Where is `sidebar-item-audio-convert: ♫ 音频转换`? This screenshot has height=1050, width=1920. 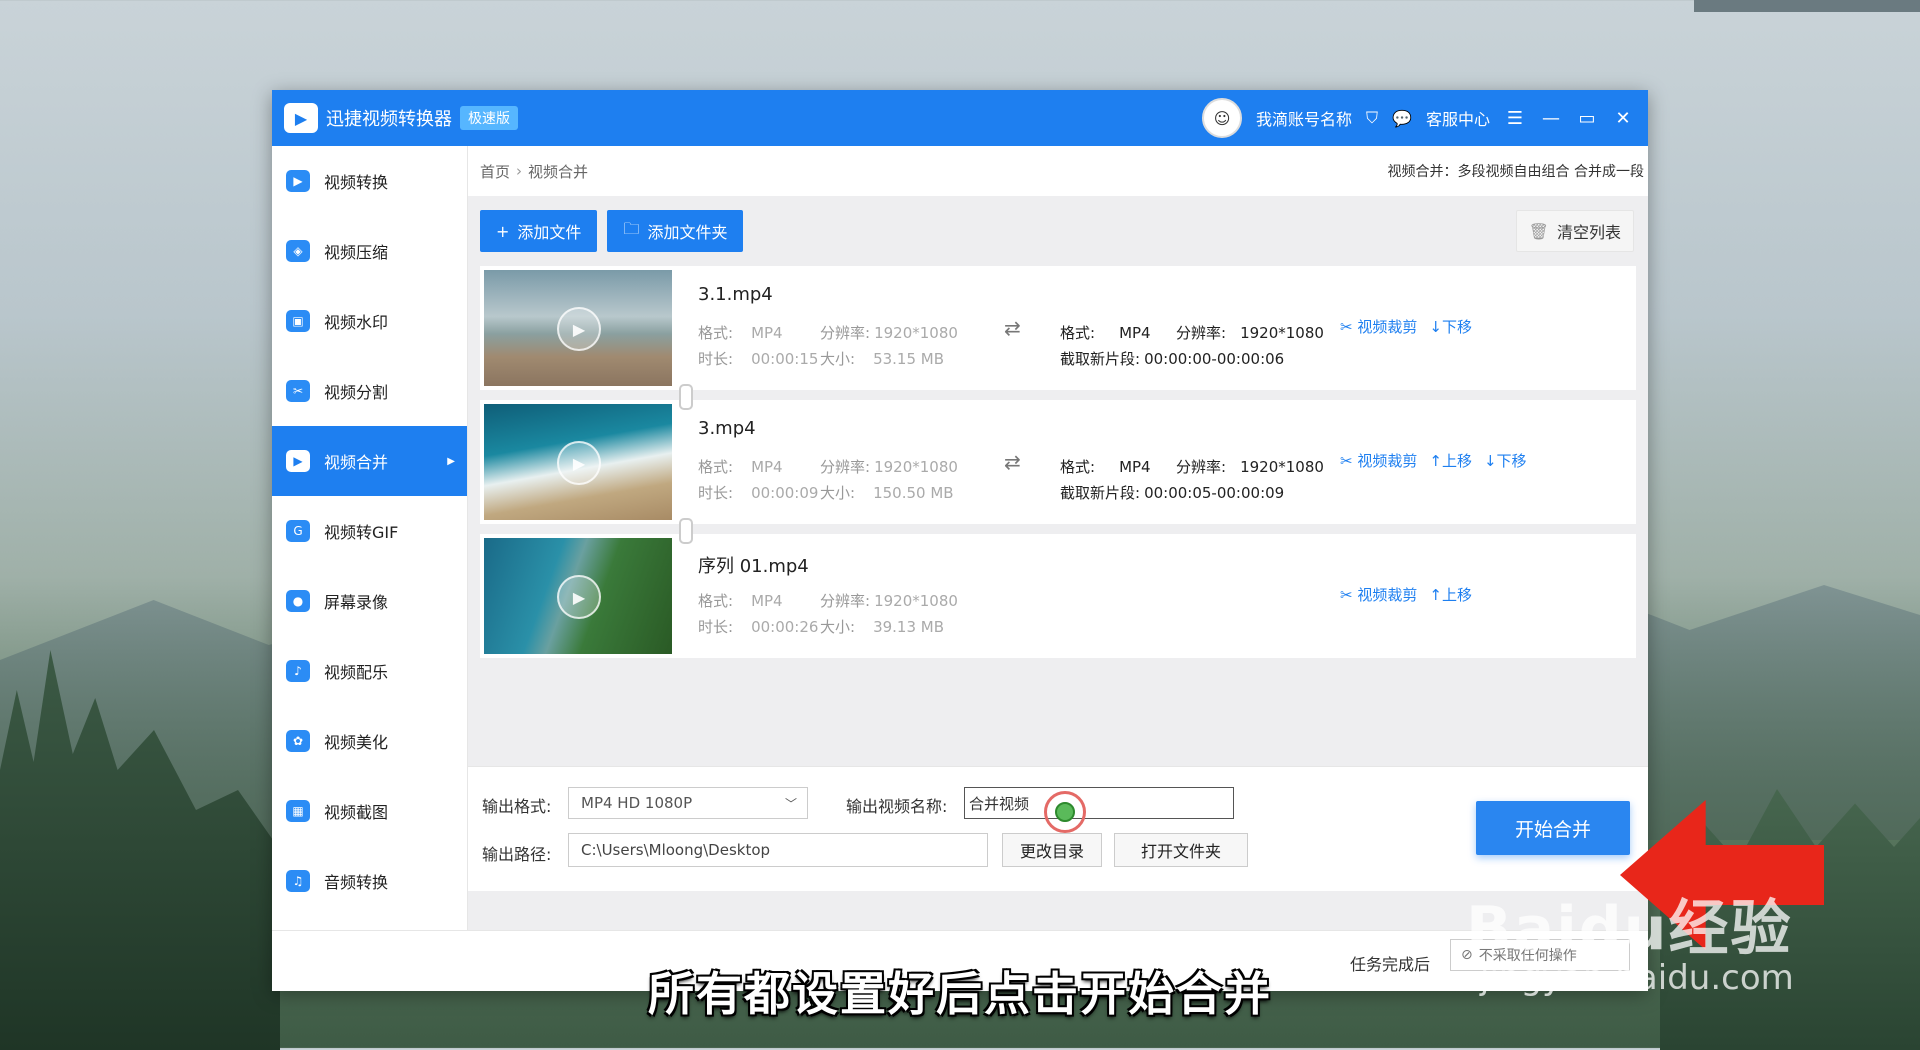 sidebar-item-audio-convert: ♫ 音频转换 is located at coordinates (369, 881).